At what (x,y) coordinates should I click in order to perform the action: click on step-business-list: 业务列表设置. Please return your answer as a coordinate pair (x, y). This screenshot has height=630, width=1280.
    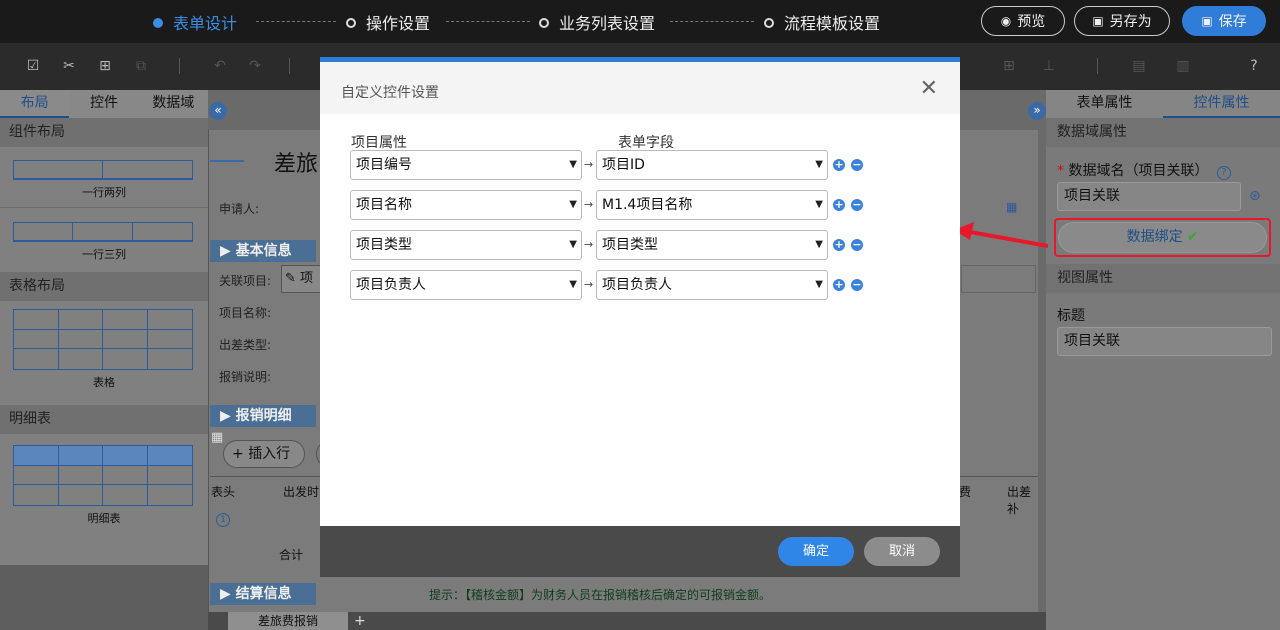
    Looking at the image, I should click on (597, 22).